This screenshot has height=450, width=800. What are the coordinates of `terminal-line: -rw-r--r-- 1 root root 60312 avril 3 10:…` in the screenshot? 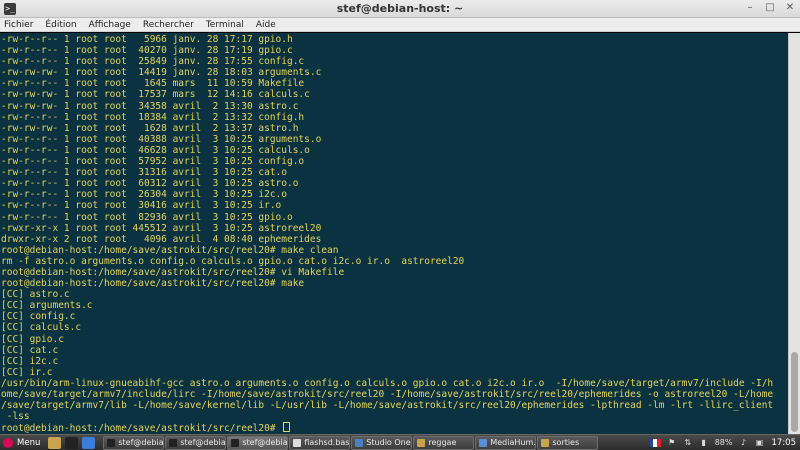 It's located at (150, 184).